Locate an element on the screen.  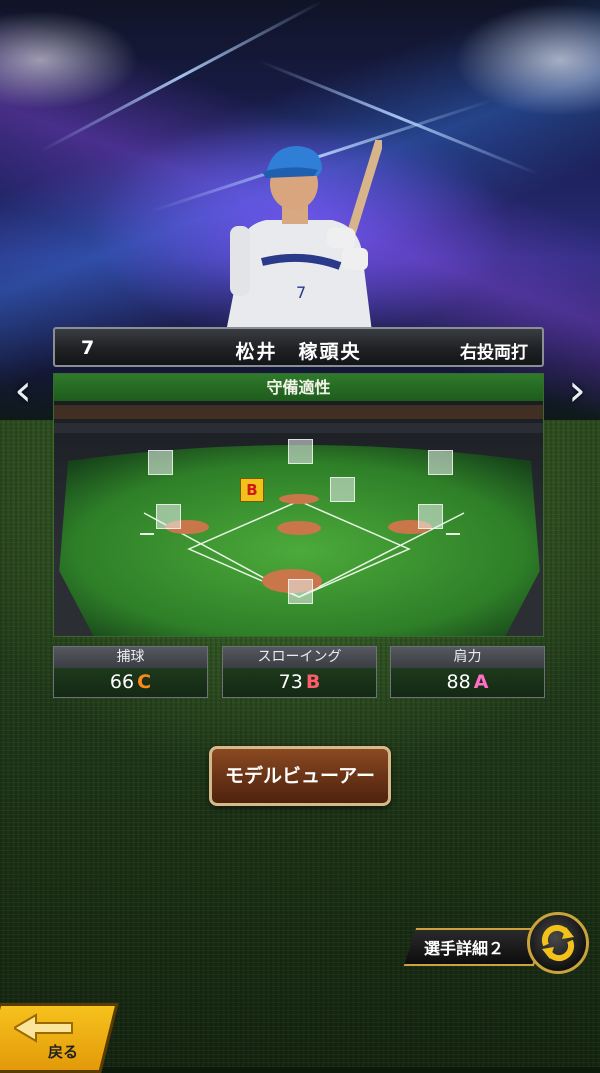
next-player-button: › is located at coordinates (577, 391).